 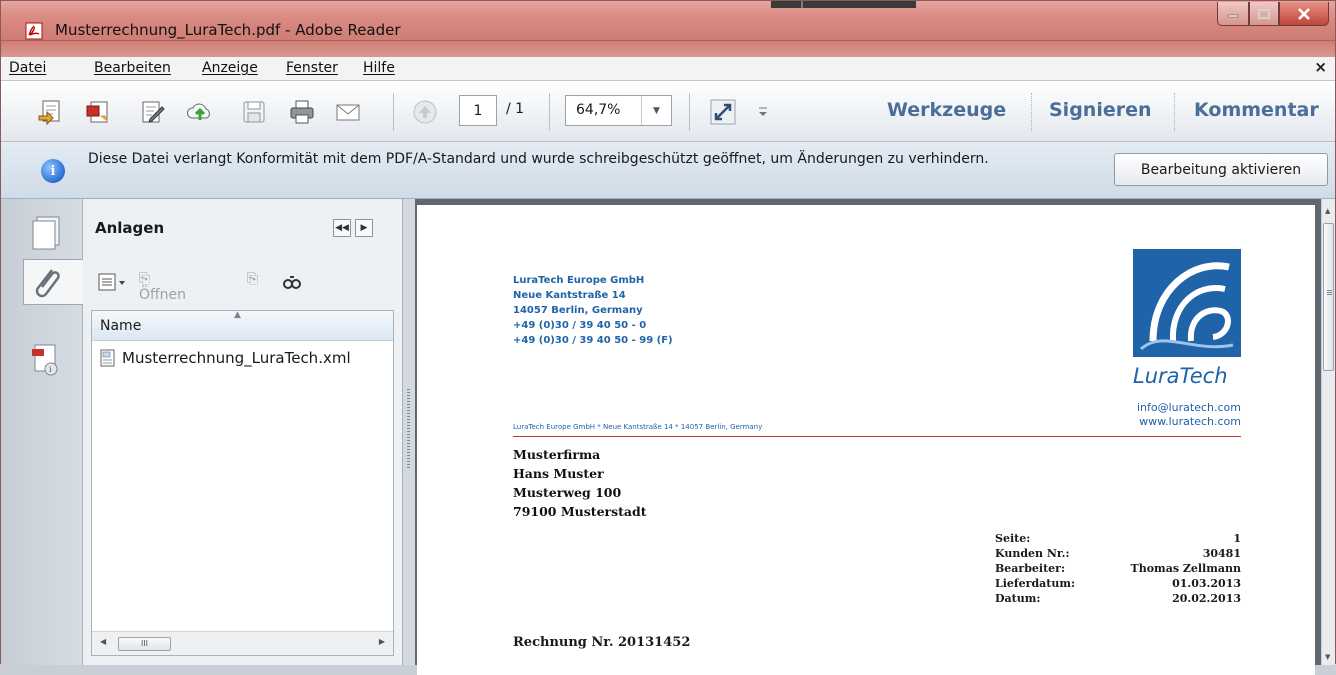 What do you see at coordinates (1190, 421) in the screenshot?
I see `contact-website: www.luratech.com` at bounding box center [1190, 421].